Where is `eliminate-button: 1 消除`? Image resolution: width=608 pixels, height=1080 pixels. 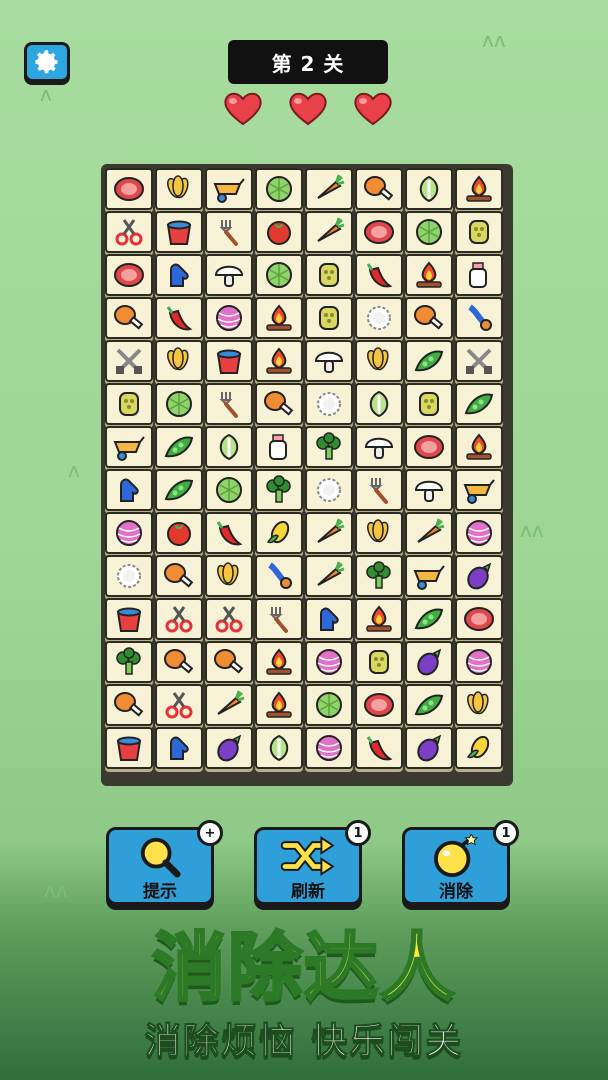
eliminate-button: 1 消除 is located at coordinates (460, 862).